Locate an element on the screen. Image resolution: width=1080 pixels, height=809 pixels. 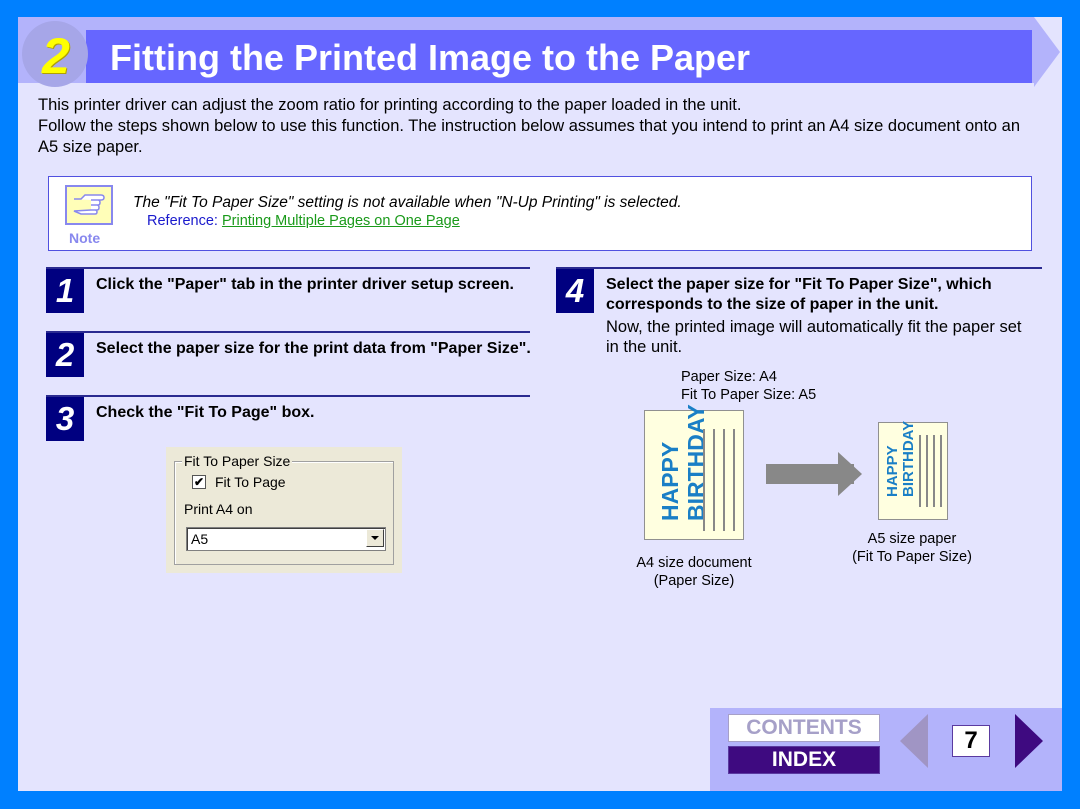
reference-link: Printing Multiple Pages on One Page is located at coordinates (341, 221).